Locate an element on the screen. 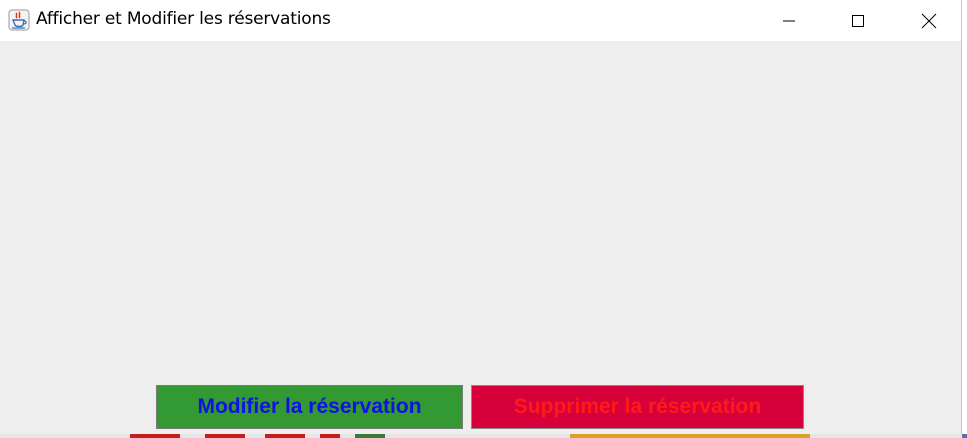  minimize-button is located at coordinates (789, 20).